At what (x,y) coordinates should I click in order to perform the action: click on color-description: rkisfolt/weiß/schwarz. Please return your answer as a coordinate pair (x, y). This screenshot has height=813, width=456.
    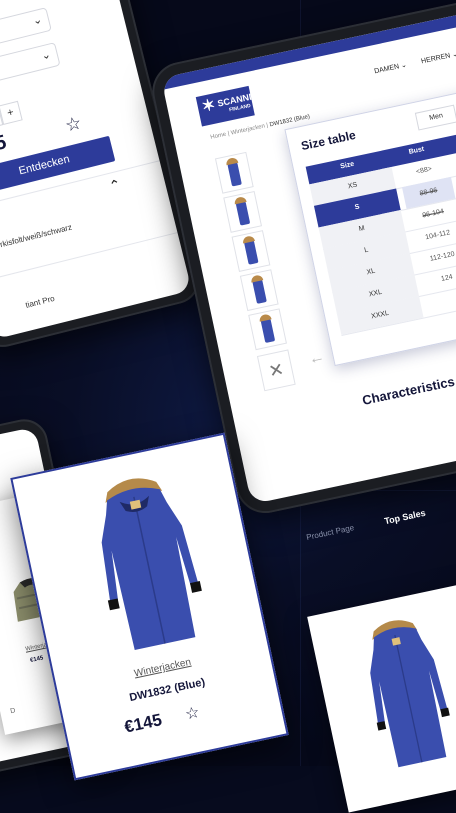
    Looking at the image, I should click on (36, 236).